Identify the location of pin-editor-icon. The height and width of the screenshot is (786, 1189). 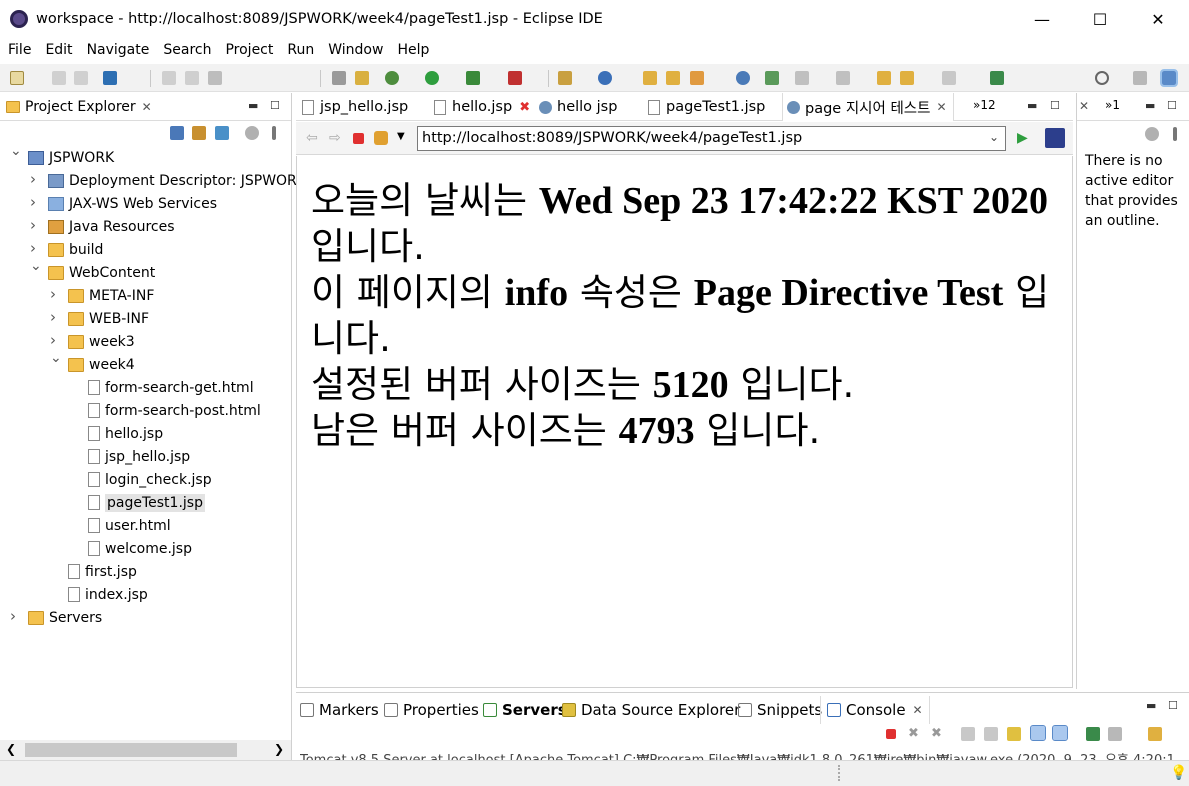
(997, 78).